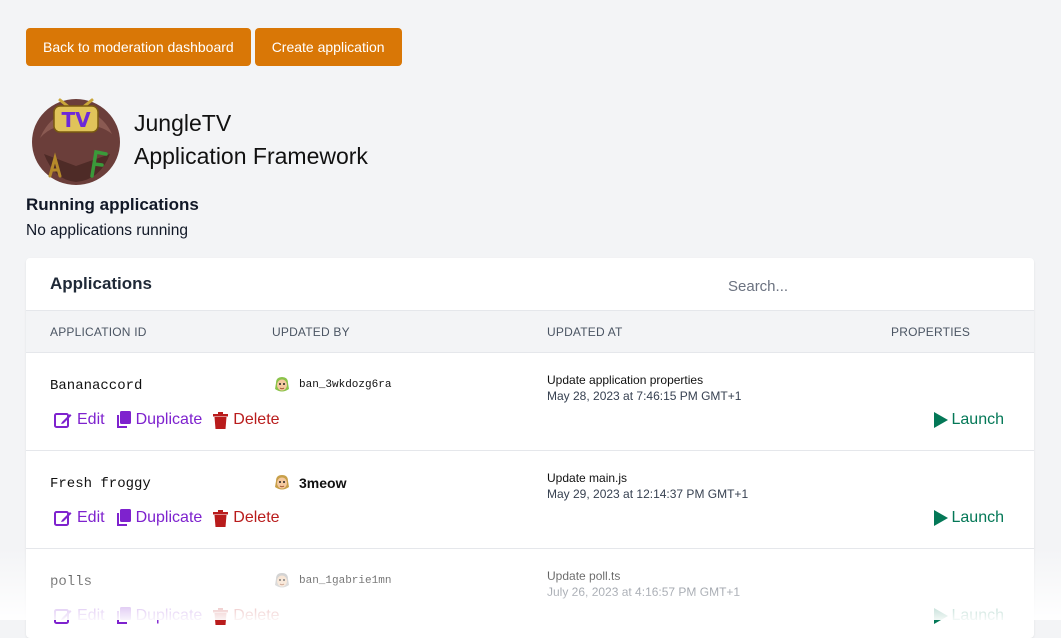 Image resolution: width=1061 pixels, height=638 pixels. I want to click on back-to-dashboard-button: Back to moderation dashboard, so click(138, 47).